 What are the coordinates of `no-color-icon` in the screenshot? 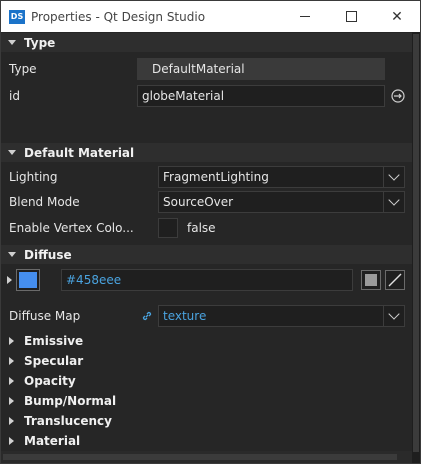 It's located at (395, 280).